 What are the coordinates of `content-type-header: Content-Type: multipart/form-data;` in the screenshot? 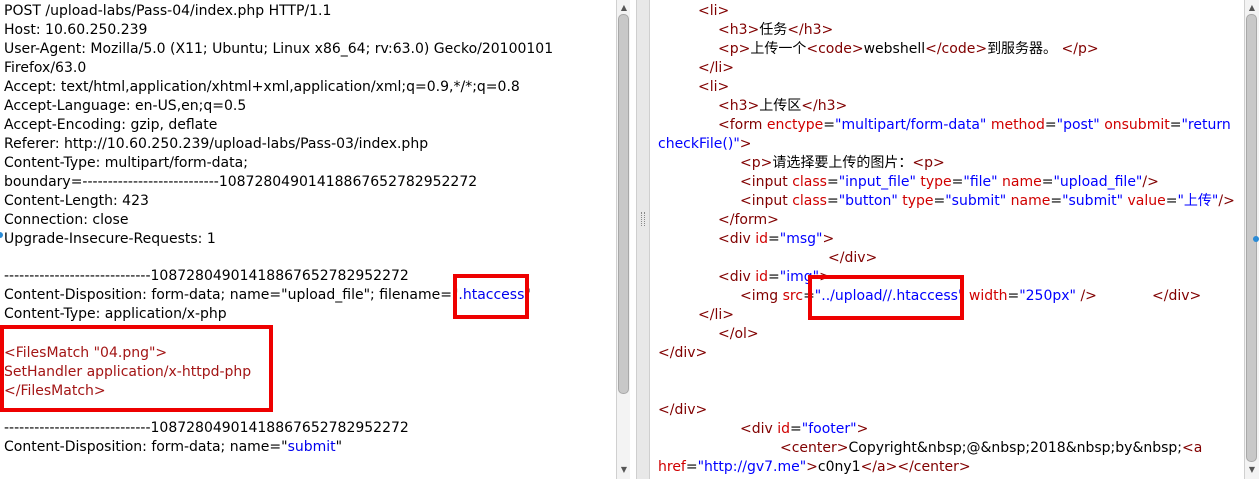 It's located at (126, 163).